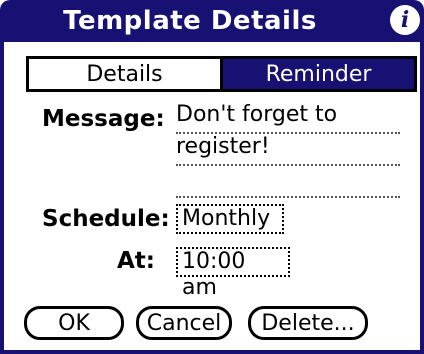 The image size is (424, 354). I want to click on title-bar: Template Details i, so click(212, 21).